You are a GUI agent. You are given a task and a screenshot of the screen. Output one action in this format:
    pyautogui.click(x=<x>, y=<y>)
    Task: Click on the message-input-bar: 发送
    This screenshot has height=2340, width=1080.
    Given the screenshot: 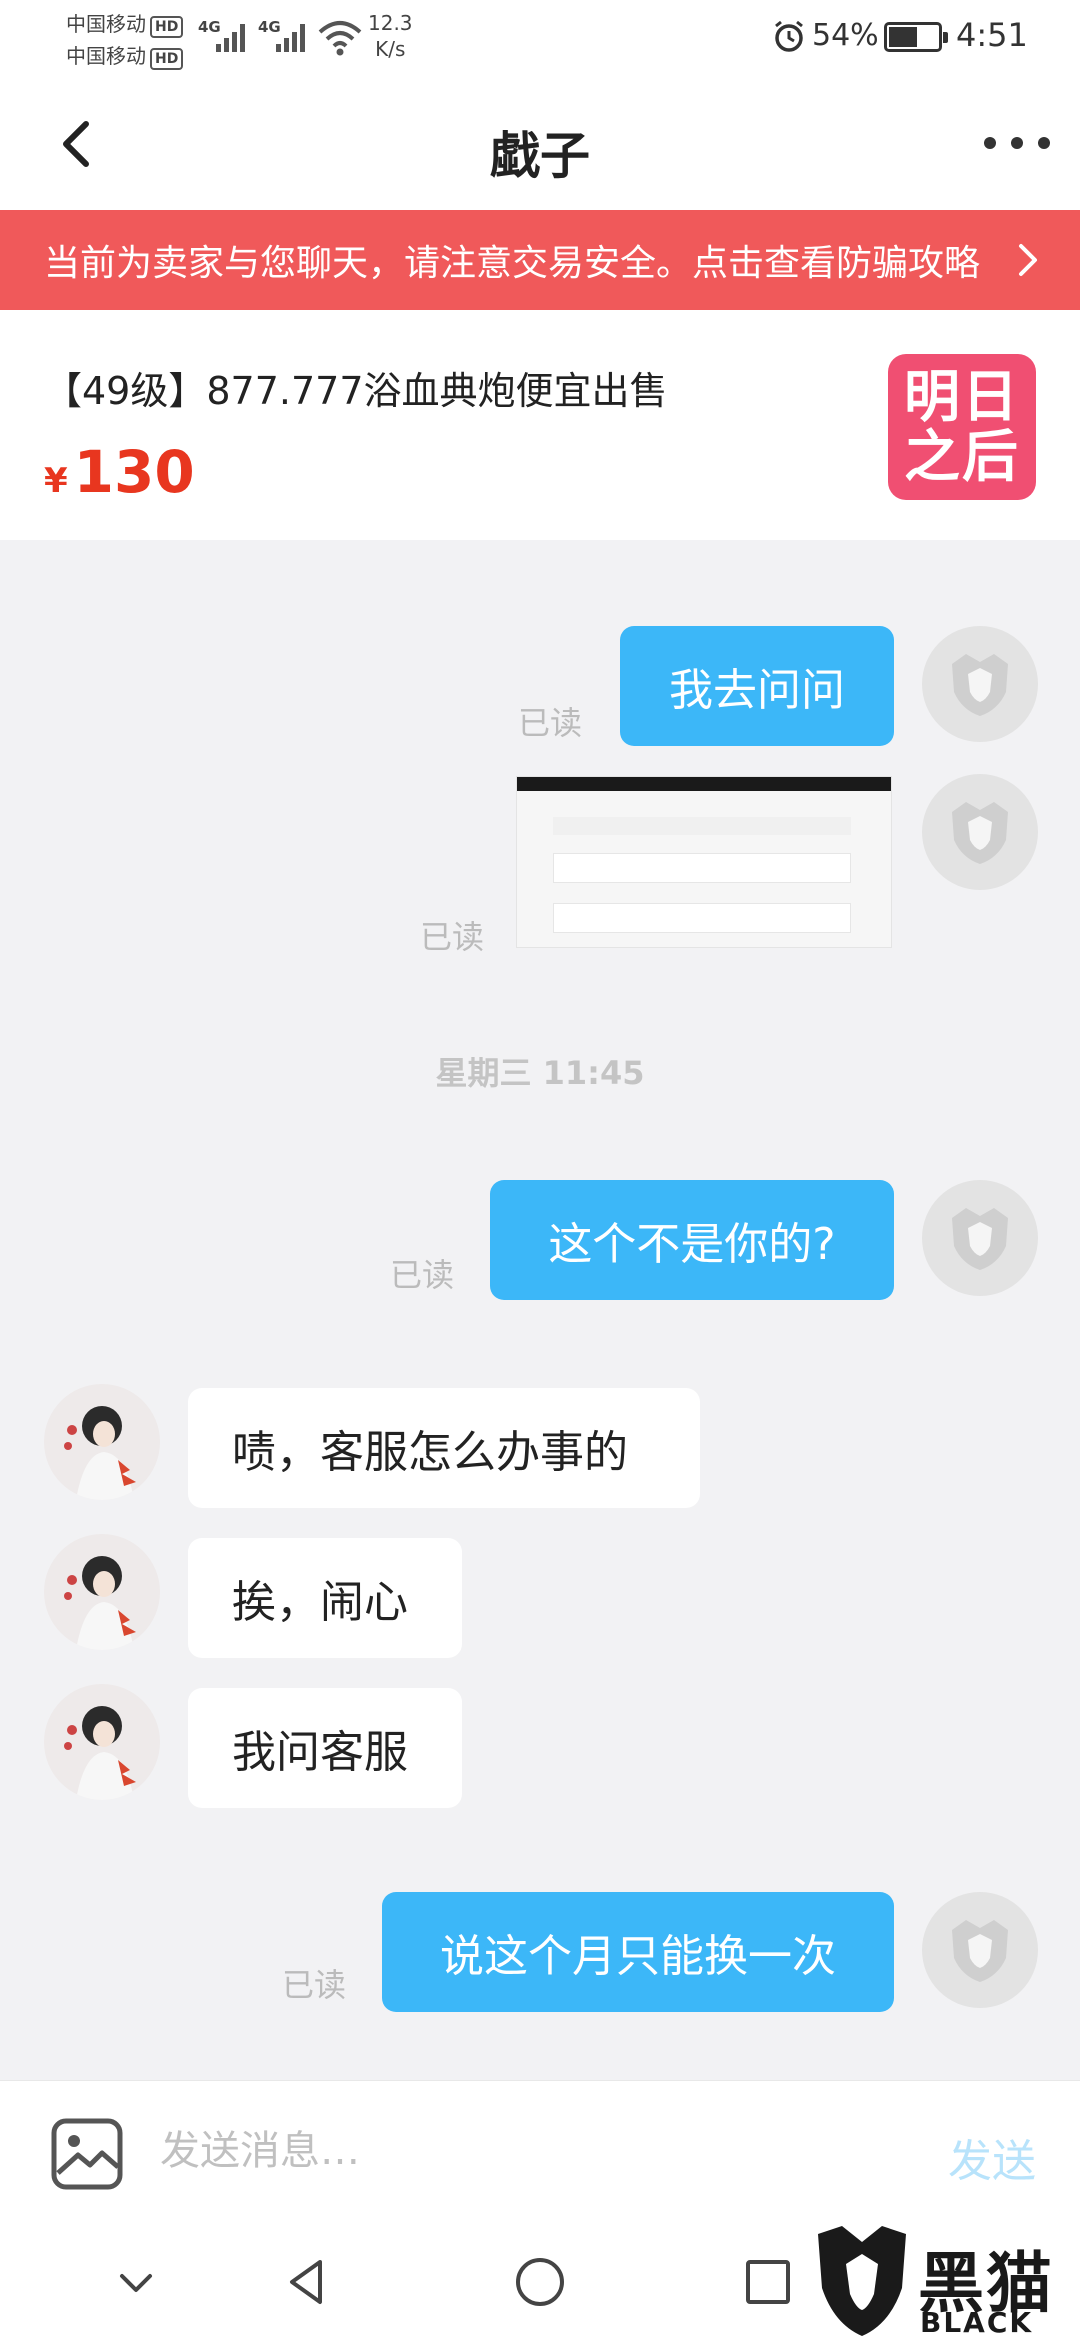 What is the action you would take?
    pyautogui.click(x=540, y=2150)
    